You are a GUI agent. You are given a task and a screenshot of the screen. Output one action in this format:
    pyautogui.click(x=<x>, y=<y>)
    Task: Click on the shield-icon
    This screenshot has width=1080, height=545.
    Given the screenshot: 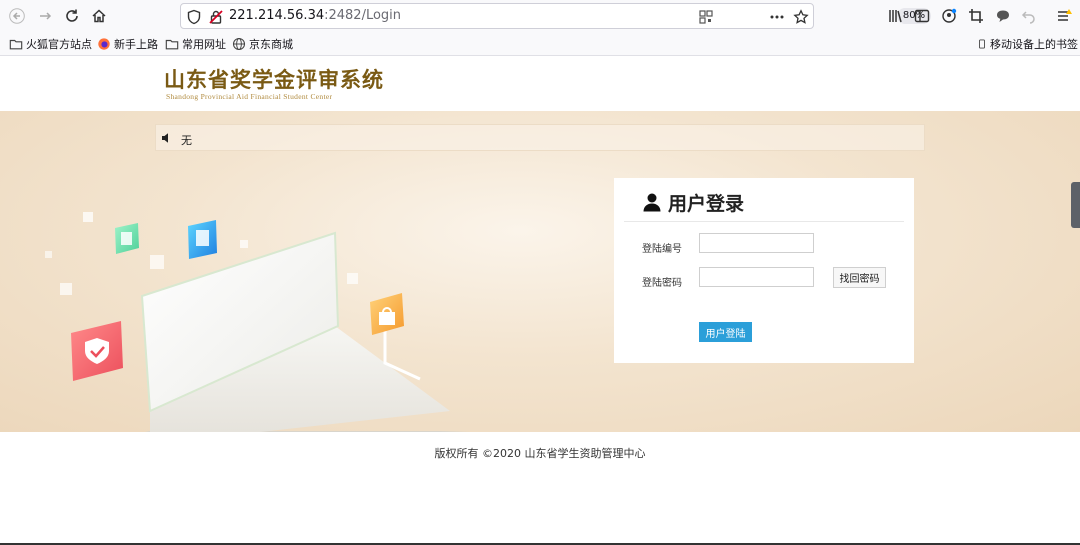 What is the action you would take?
    pyautogui.click(x=194, y=17)
    